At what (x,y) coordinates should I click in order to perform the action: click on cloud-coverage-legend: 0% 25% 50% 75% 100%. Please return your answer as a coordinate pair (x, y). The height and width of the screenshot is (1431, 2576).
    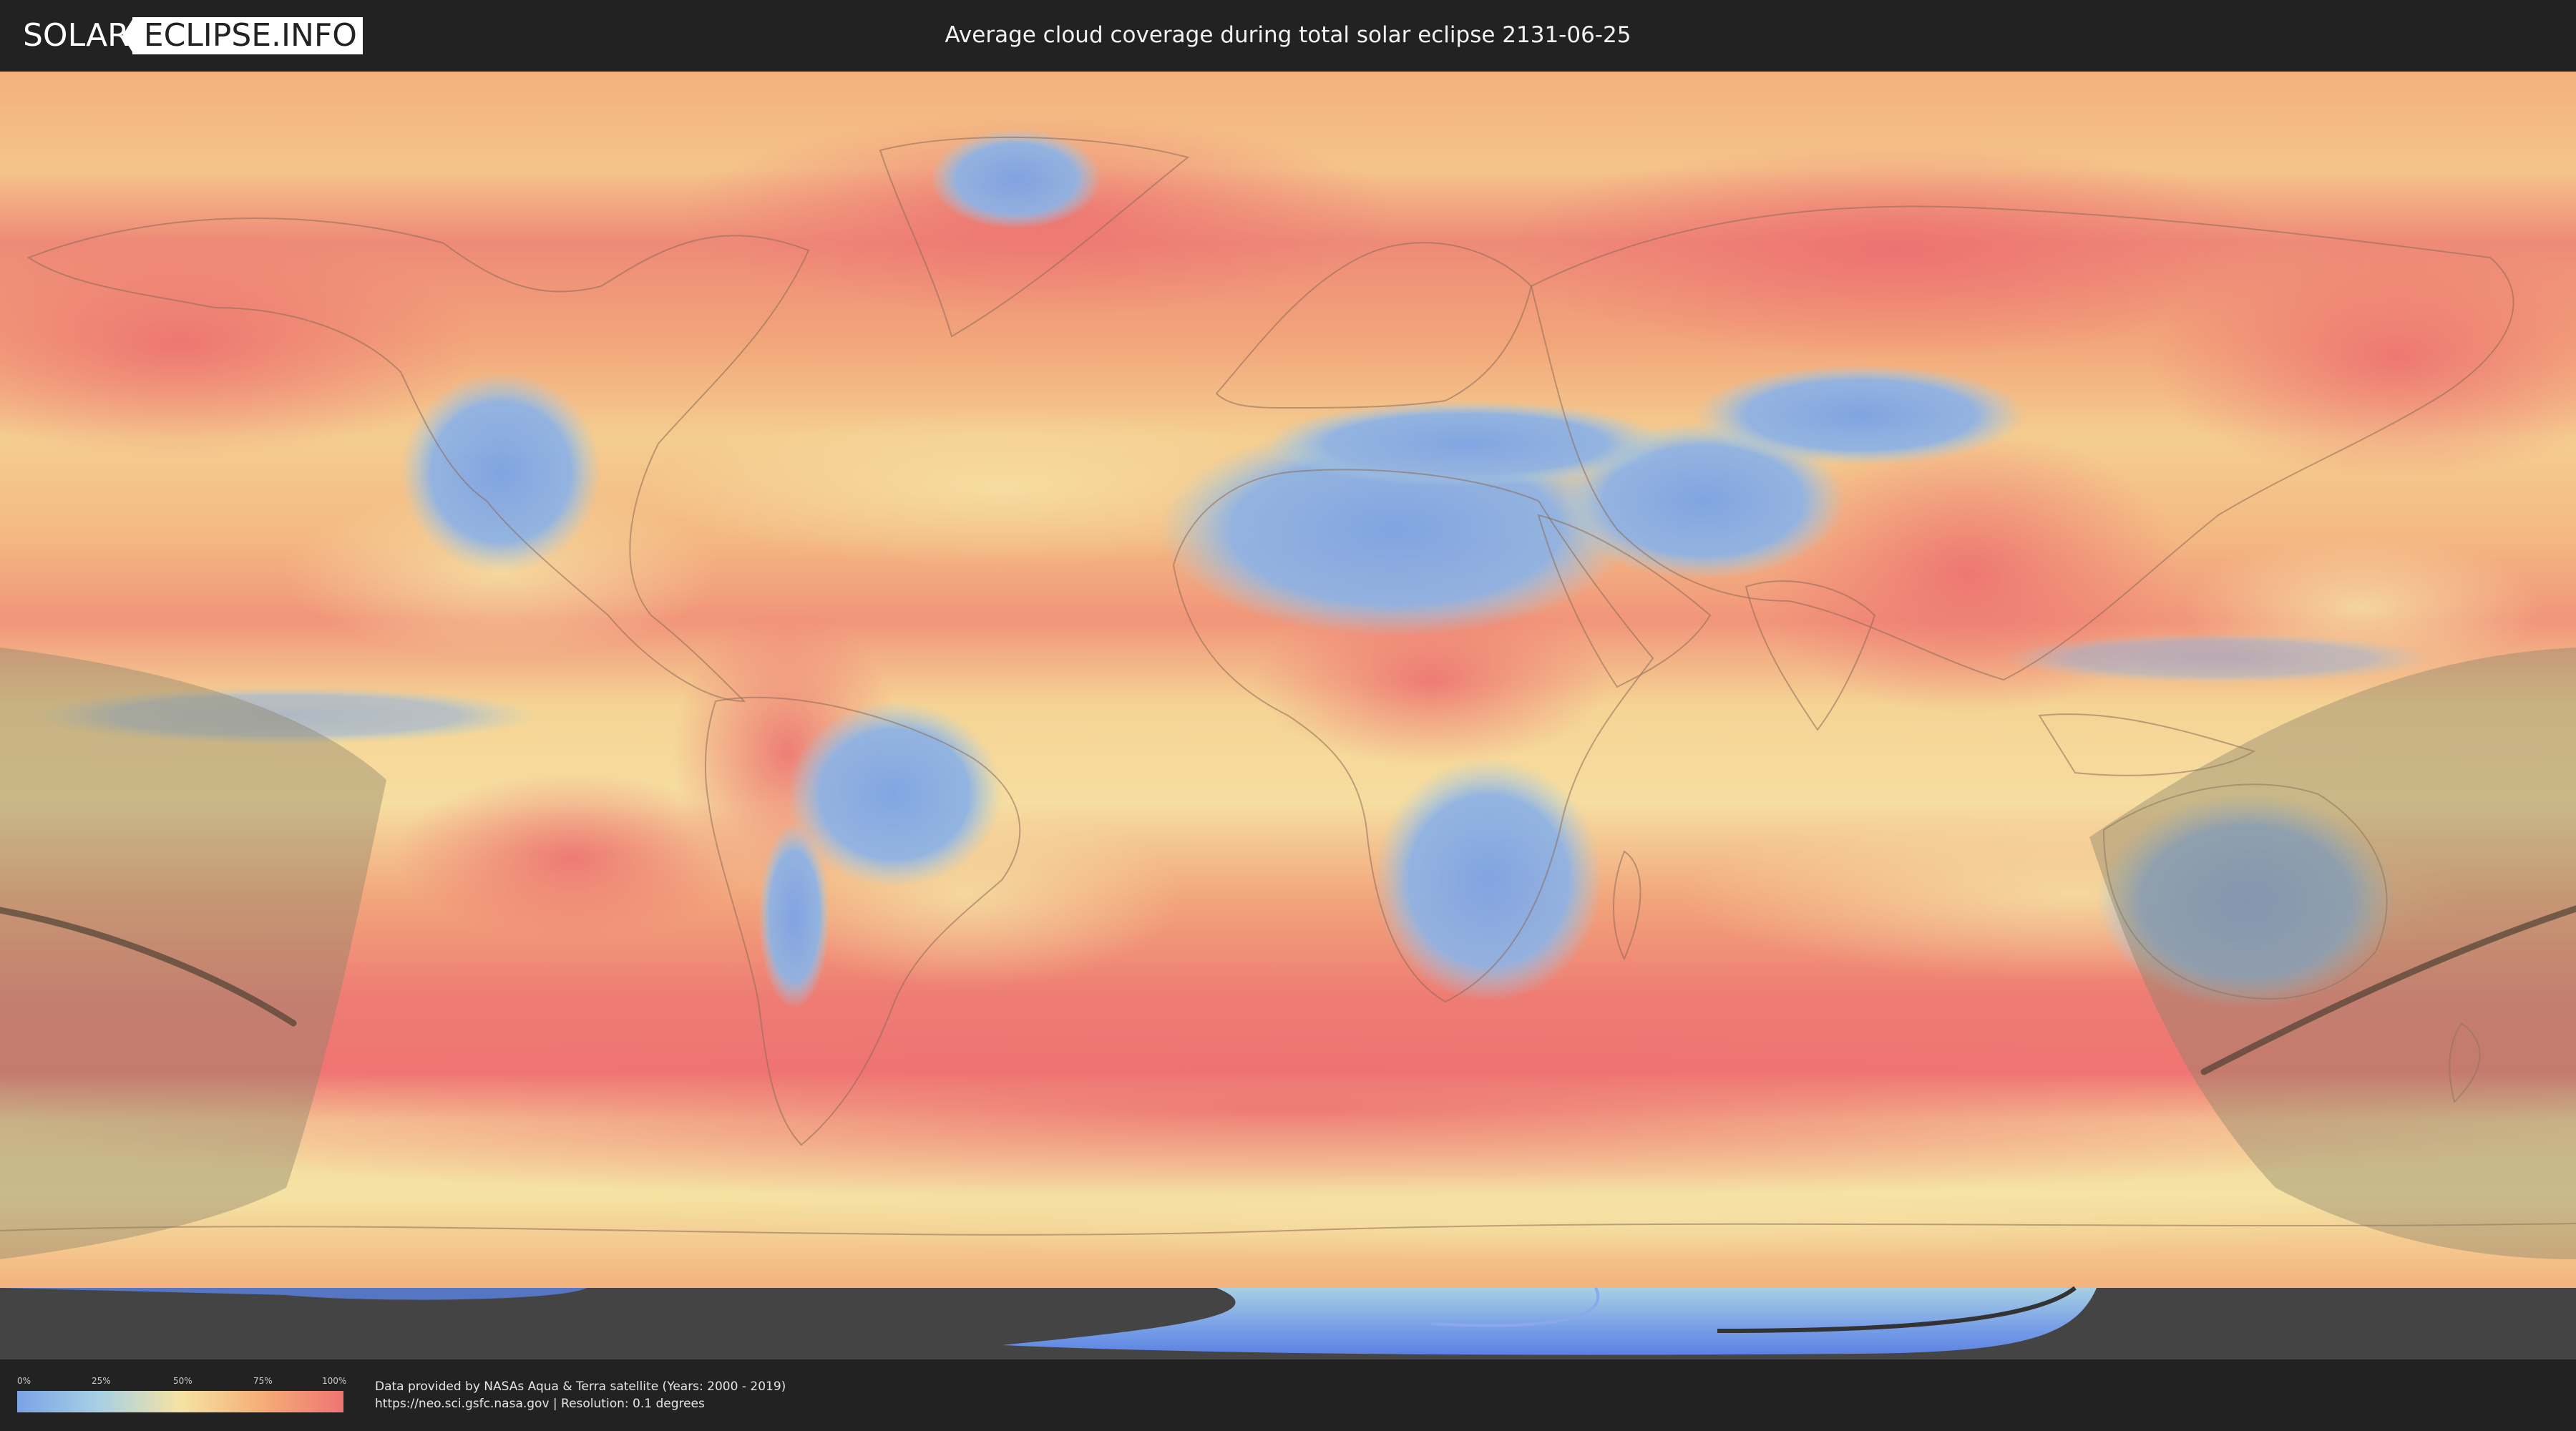
    Looking at the image, I should click on (182, 1395).